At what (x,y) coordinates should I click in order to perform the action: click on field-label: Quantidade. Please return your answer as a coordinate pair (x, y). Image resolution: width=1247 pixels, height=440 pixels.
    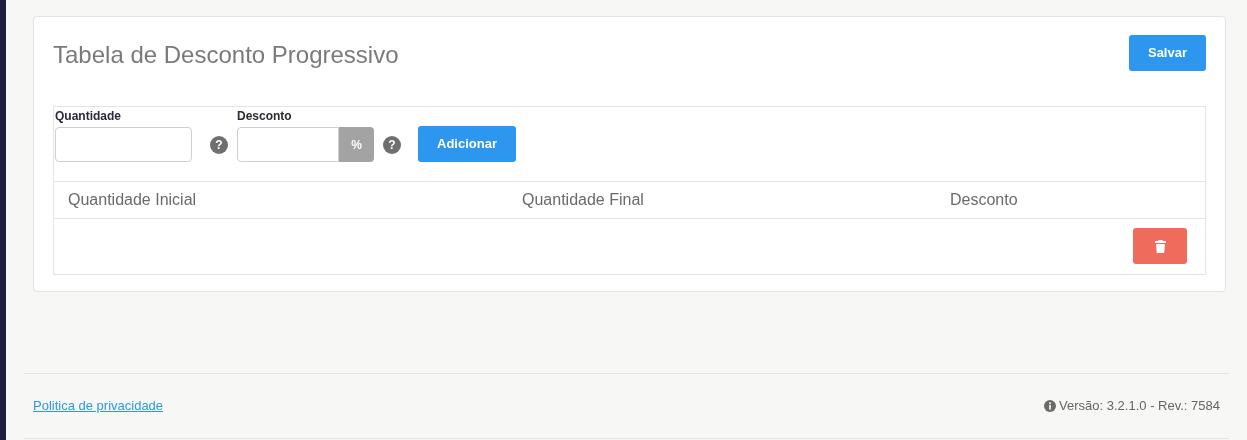
    Looking at the image, I should click on (88, 116).